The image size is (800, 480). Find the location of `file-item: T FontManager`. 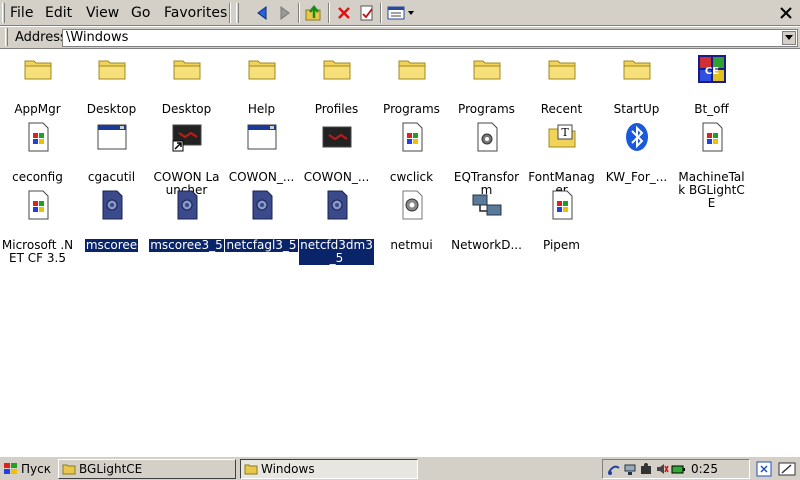

file-item: T FontManager is located at coordinates (561, 159).